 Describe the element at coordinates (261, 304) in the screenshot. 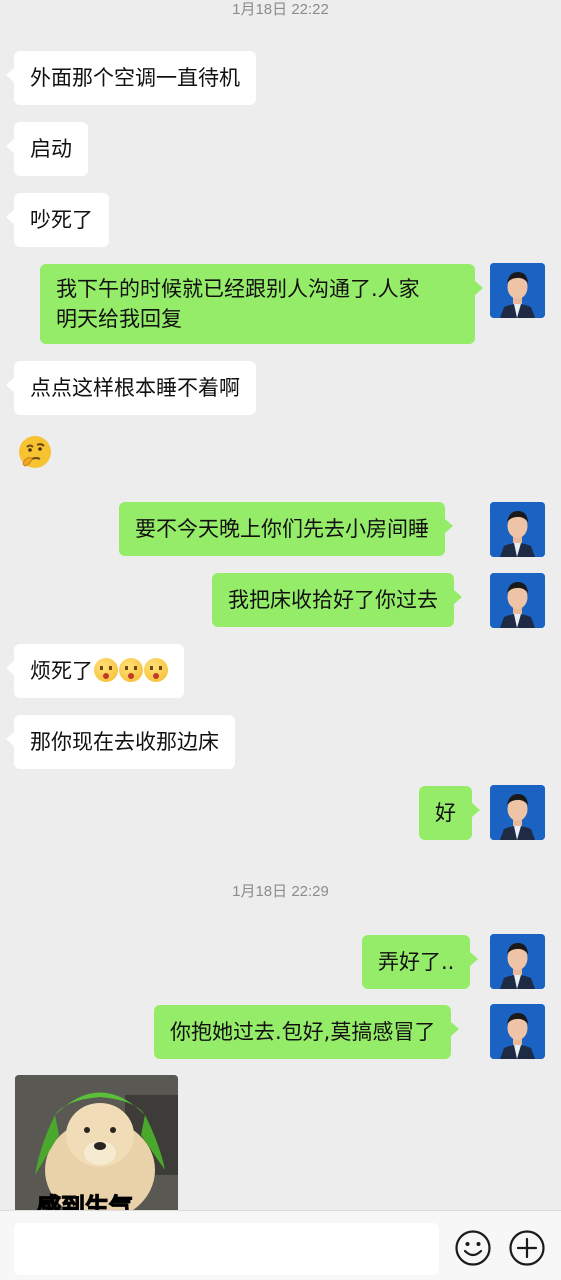

I see `message-bubble-outgoing: 我下午的时候就已经跟别人沟通了.人家 明天给我回复` at that location.